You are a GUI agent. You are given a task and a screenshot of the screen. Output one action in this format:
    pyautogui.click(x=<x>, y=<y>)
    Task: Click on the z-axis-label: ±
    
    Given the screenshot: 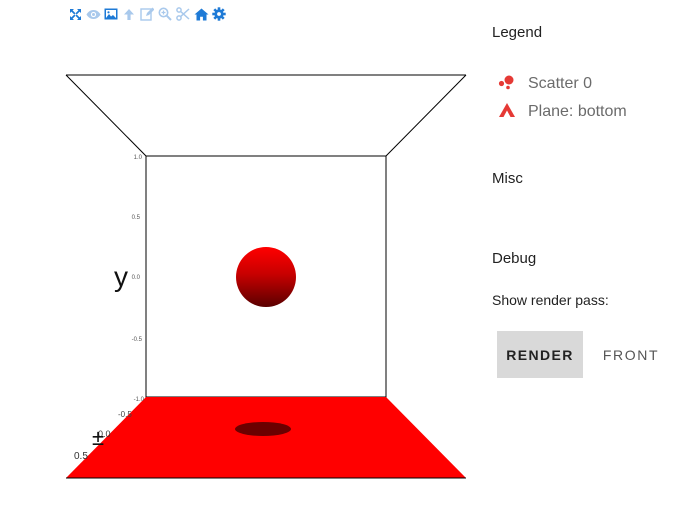 What is the action you would take?
    pyautogui.click(x=98, y=437)
    